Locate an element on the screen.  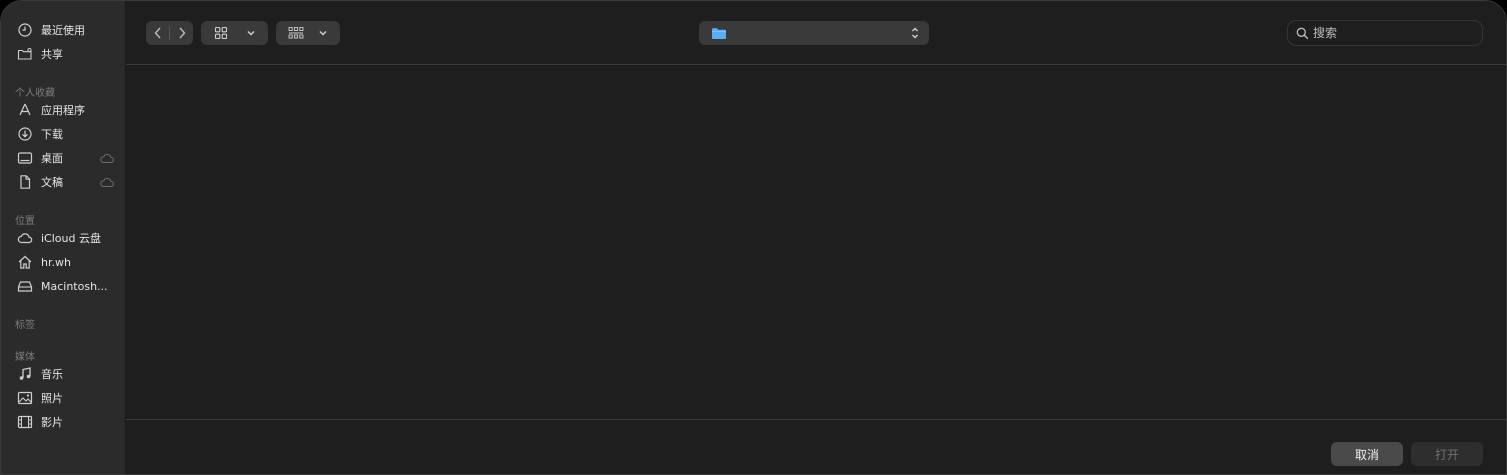
location-popup is located at coordinates (814, 33).